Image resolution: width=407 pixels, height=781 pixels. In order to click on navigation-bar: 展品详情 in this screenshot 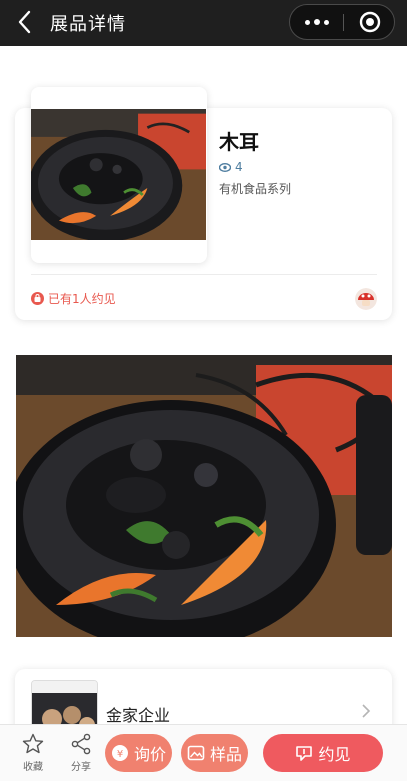, I will do `click(203, 23)`.